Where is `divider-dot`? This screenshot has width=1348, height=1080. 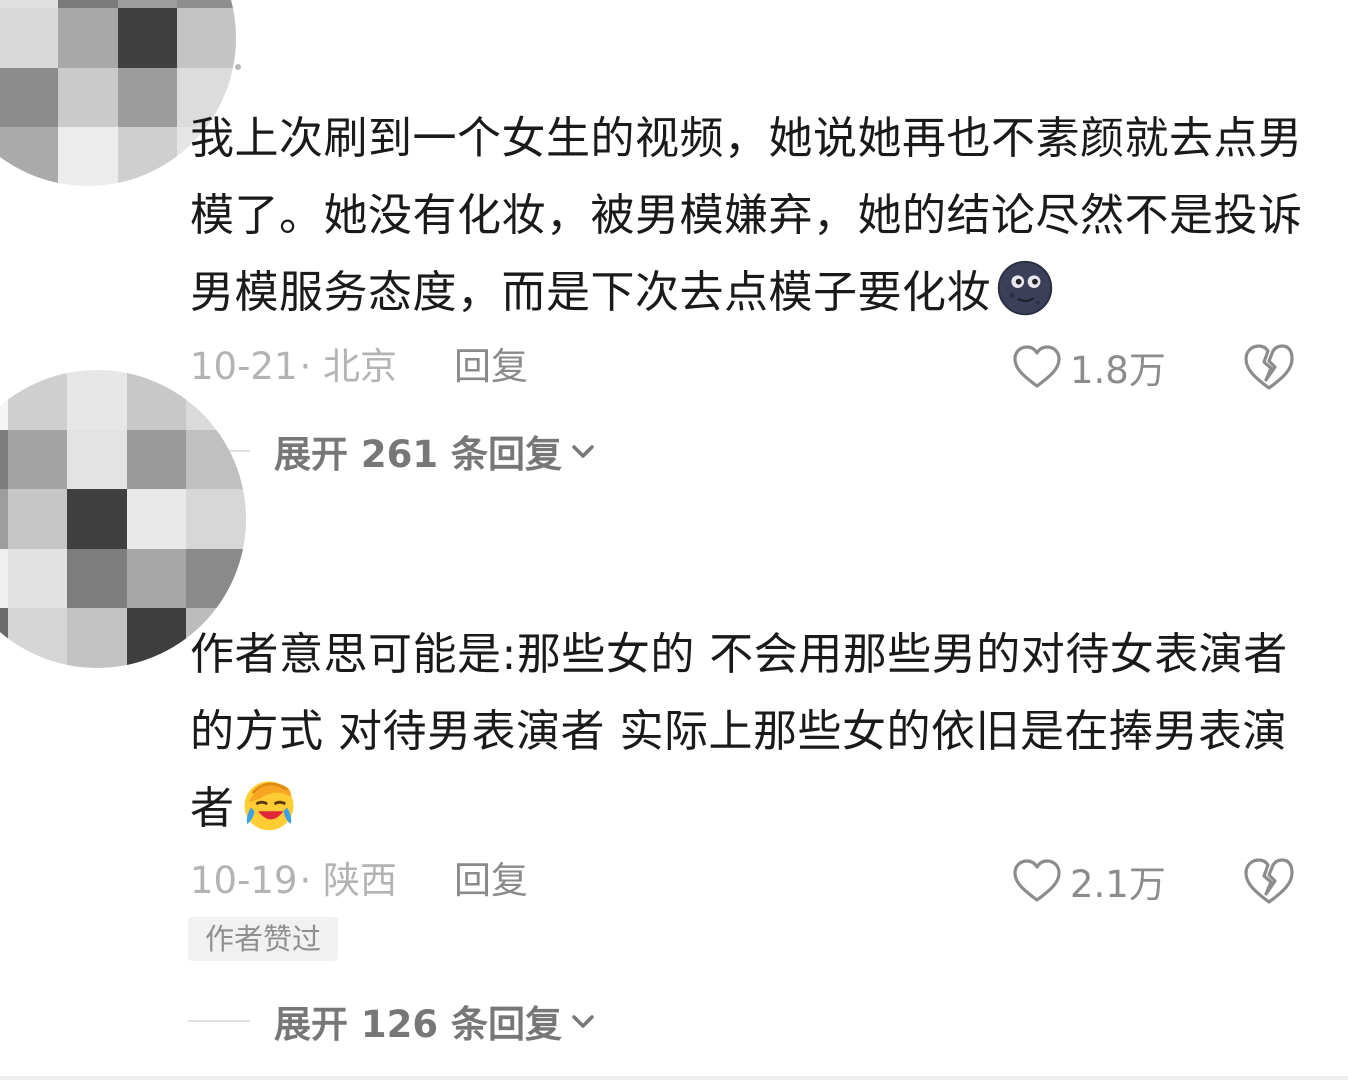 divider-dot is located at coordinates (238, 67).